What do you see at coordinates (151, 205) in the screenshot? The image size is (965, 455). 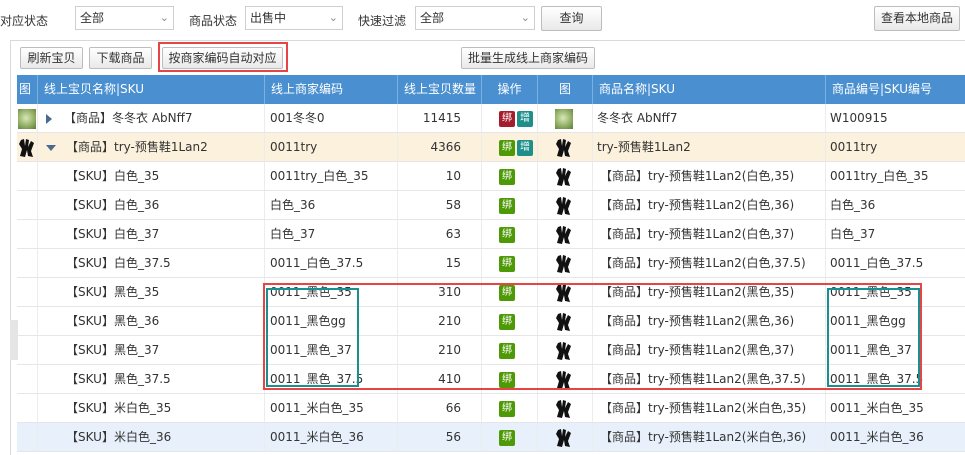 I see `online-name-cell: 【SKU】白色_36` at bounding box center [151, 205].